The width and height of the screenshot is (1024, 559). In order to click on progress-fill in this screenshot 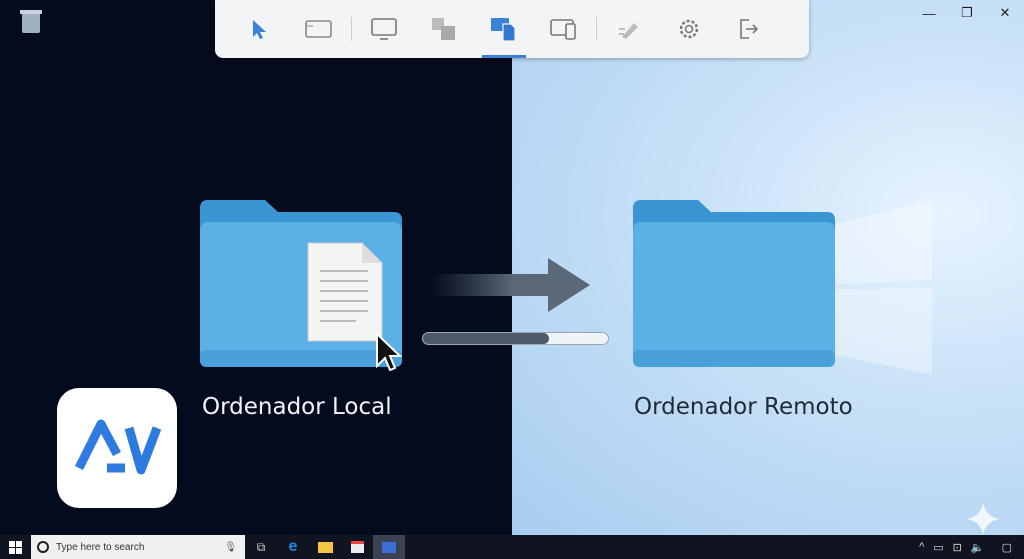, I will do `click(486, 338)`.